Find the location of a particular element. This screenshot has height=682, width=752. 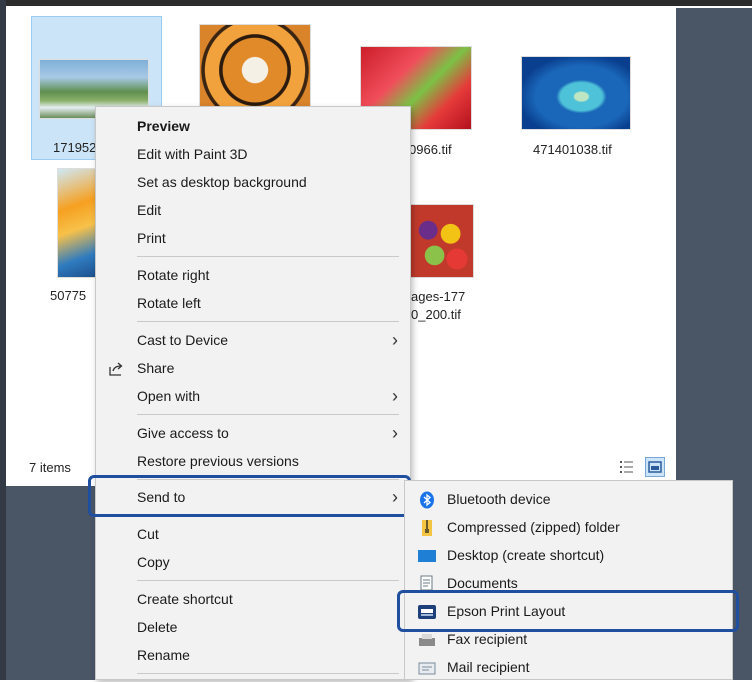

menu-item-label: Edit is located at coordinates (149, 210).